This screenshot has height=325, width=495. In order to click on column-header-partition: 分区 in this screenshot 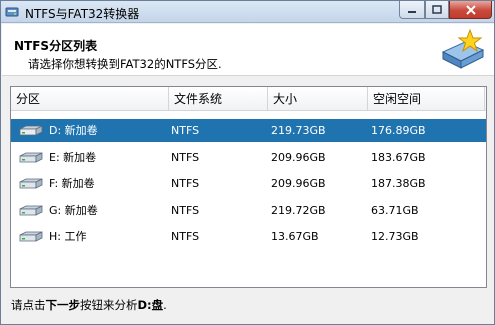, I will do `click(90, 99)`.